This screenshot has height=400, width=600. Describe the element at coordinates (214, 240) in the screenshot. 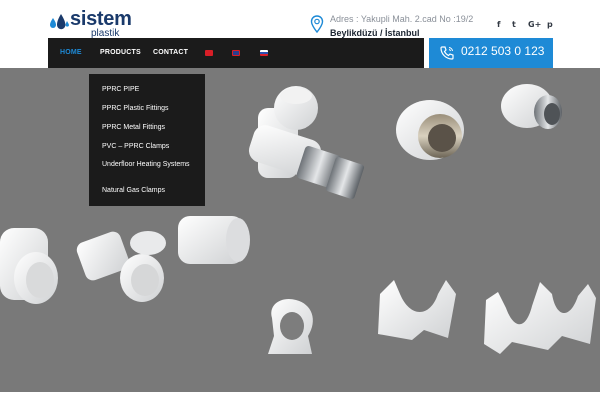

I see `coupling-fitting` at that location.